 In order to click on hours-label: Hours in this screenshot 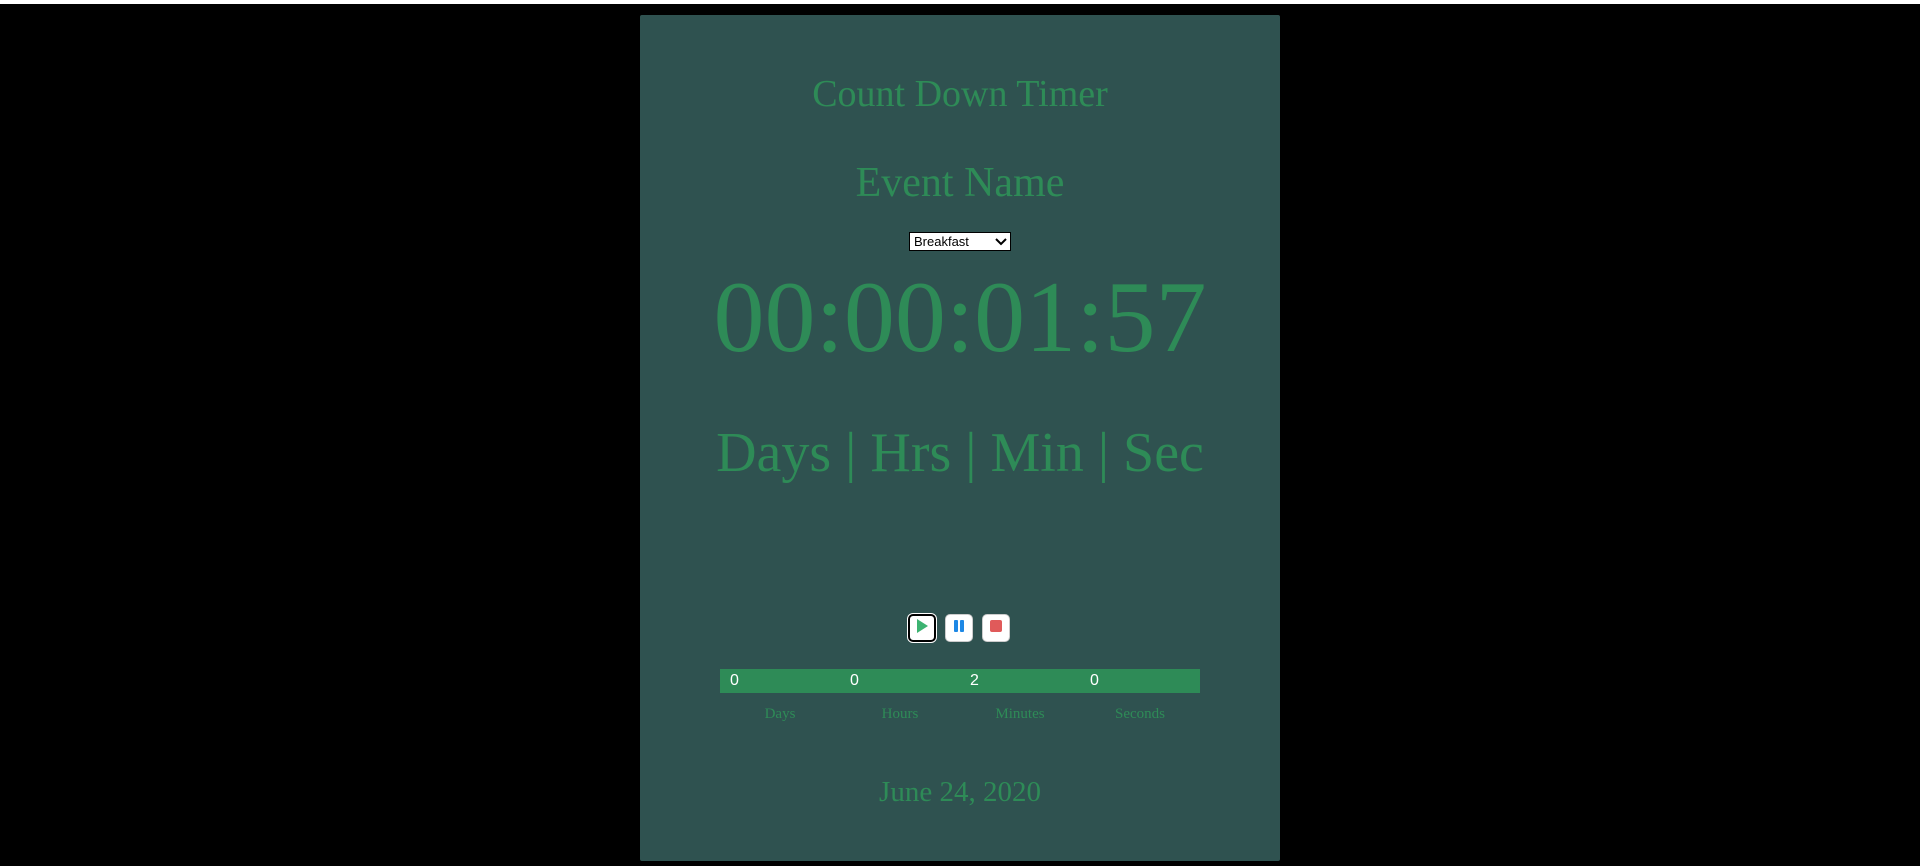, I will do `click(900, 714)`.